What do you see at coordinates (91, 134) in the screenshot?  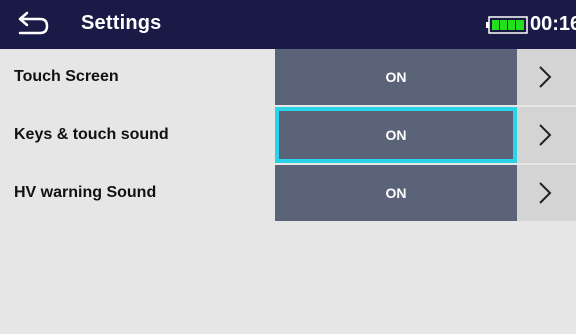 I see `setting-label: Keys & touch sound` at bounding box center [91, 134].